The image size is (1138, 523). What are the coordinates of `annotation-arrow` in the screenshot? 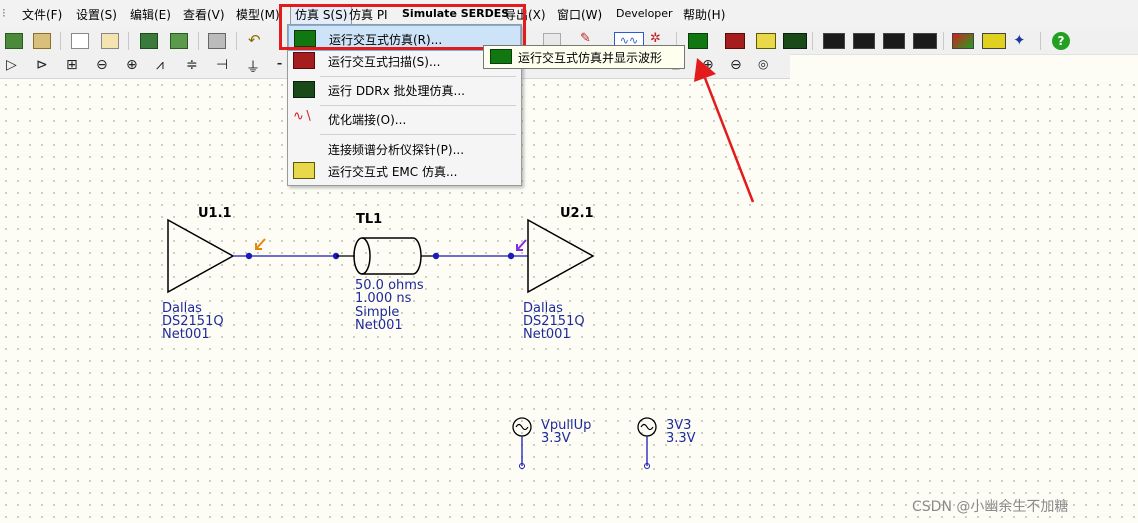 It's located at (729, 140).